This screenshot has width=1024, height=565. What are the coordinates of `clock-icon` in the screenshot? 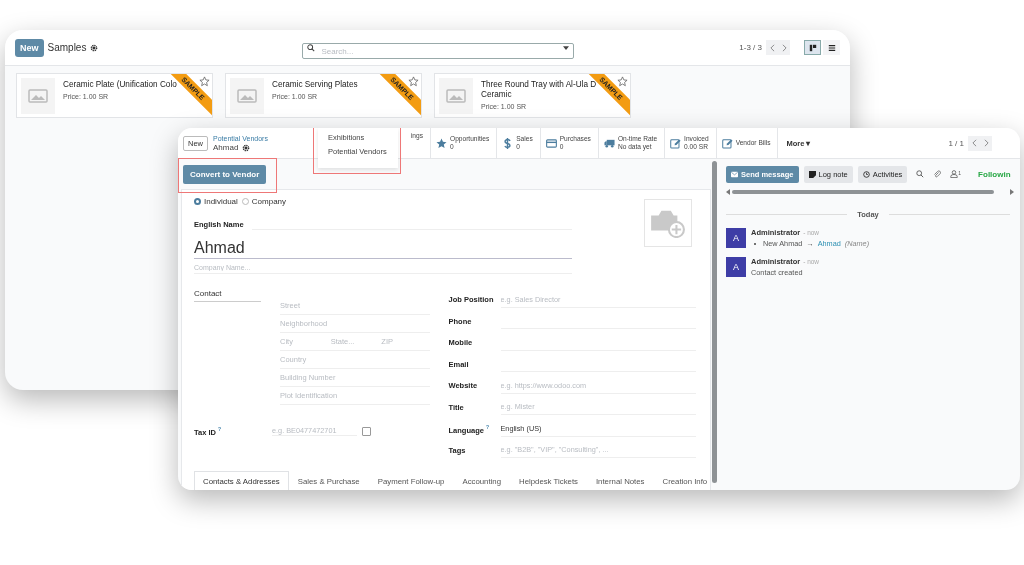 It's located at (866, 174).